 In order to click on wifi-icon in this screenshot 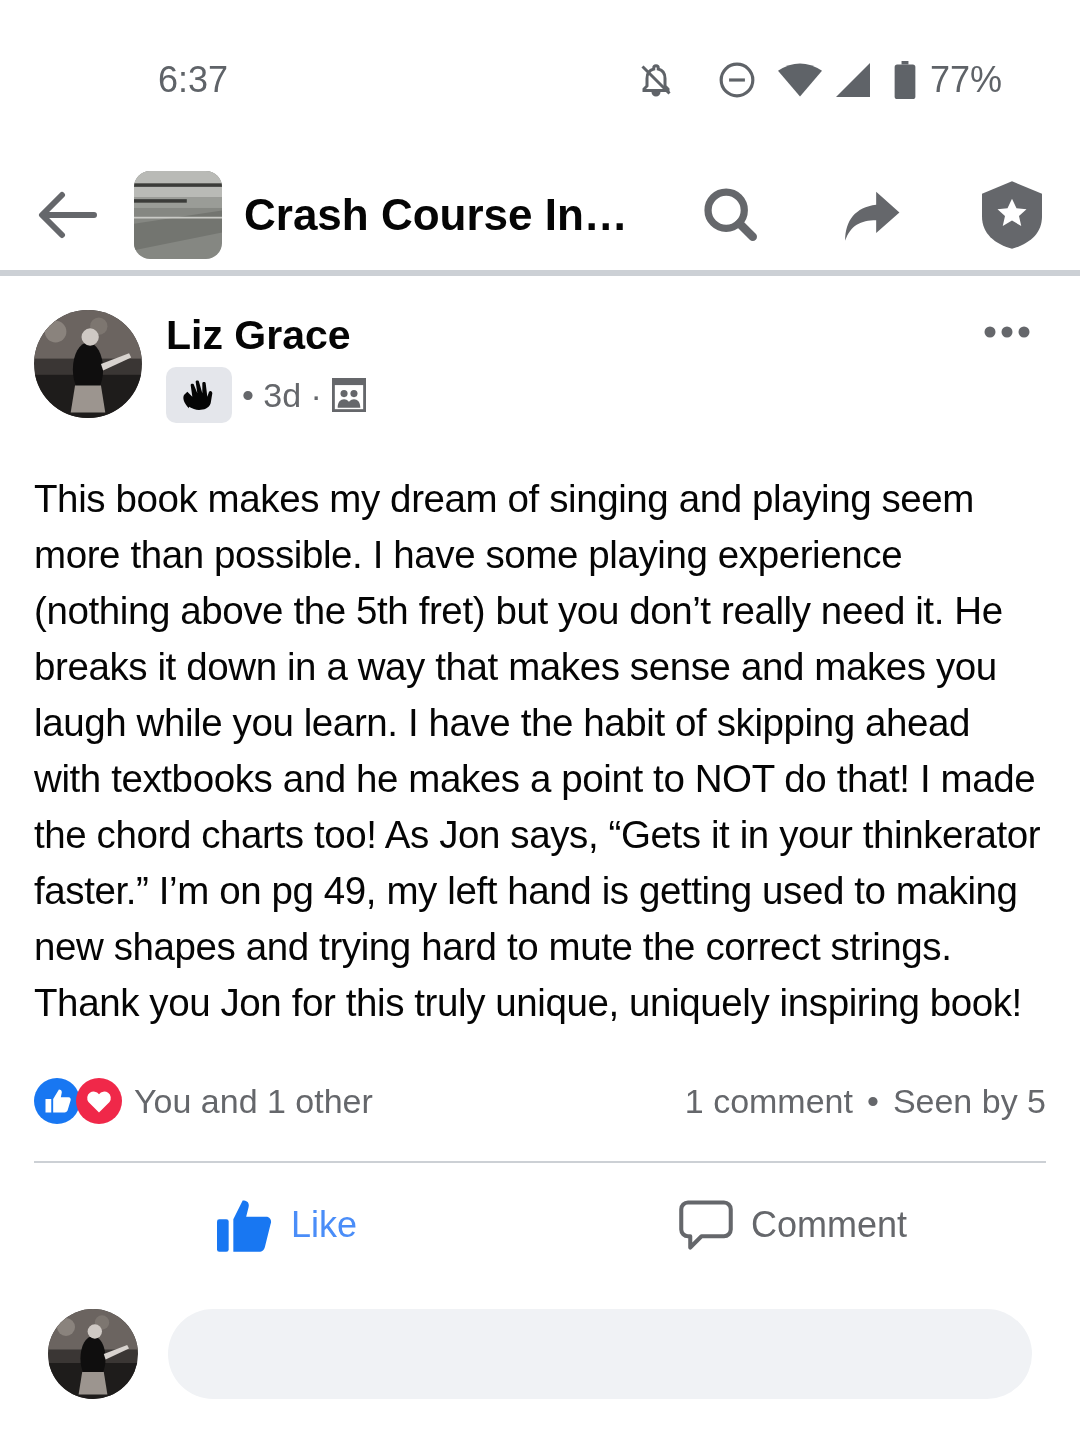, I will do `click(799, 80)`.